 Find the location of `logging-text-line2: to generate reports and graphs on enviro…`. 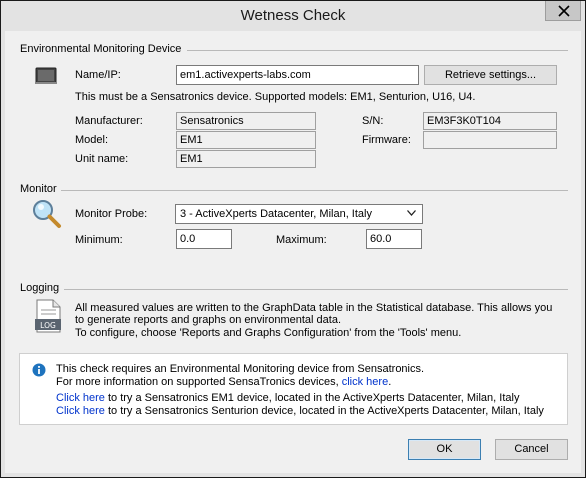

logging-text-line2: to generate reports and graphs on enviro… is located at coordinates (208, 320).